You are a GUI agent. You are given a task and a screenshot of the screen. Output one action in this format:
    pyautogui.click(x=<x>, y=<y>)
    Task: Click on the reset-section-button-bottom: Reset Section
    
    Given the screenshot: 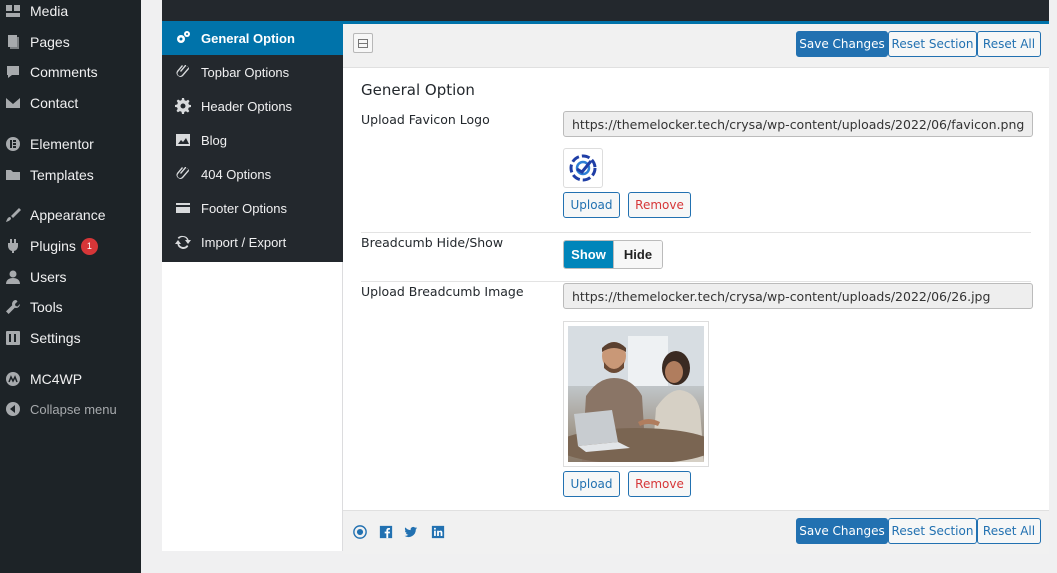 What is the action you would take?
    pyautogui.click(x=932, y=531)
    